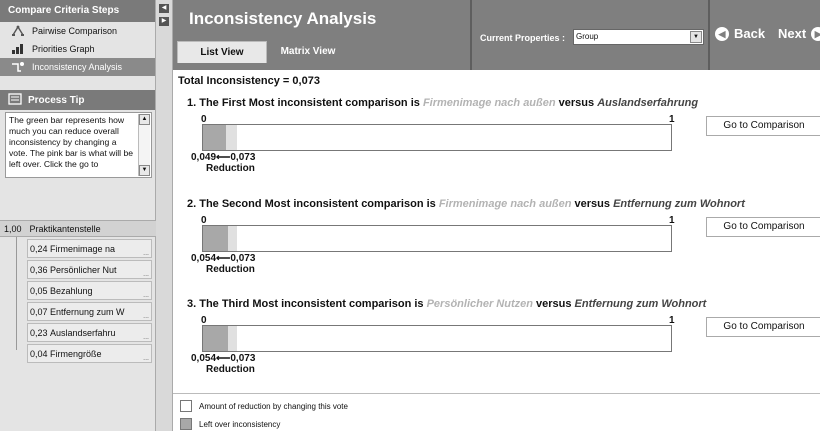 The width and height of the screenshot is (820, 431). I want to click on legend-leftover: Left over inconsistency, so click(230, 424).